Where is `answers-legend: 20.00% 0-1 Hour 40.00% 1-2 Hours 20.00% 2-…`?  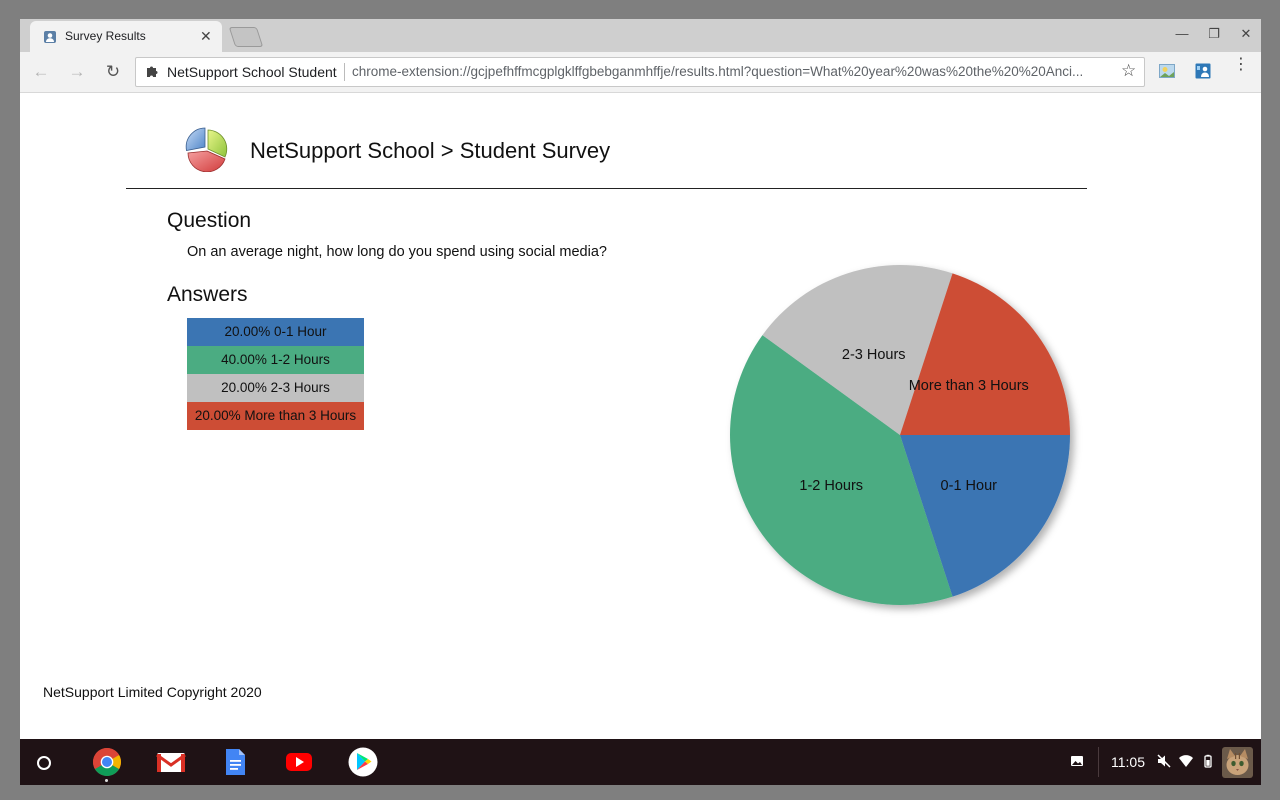 answers-legend: 20.00% 0-1 Hour 40.00% 1-2 Hours 20.00% 2-… is located at coordinates (275, 374).